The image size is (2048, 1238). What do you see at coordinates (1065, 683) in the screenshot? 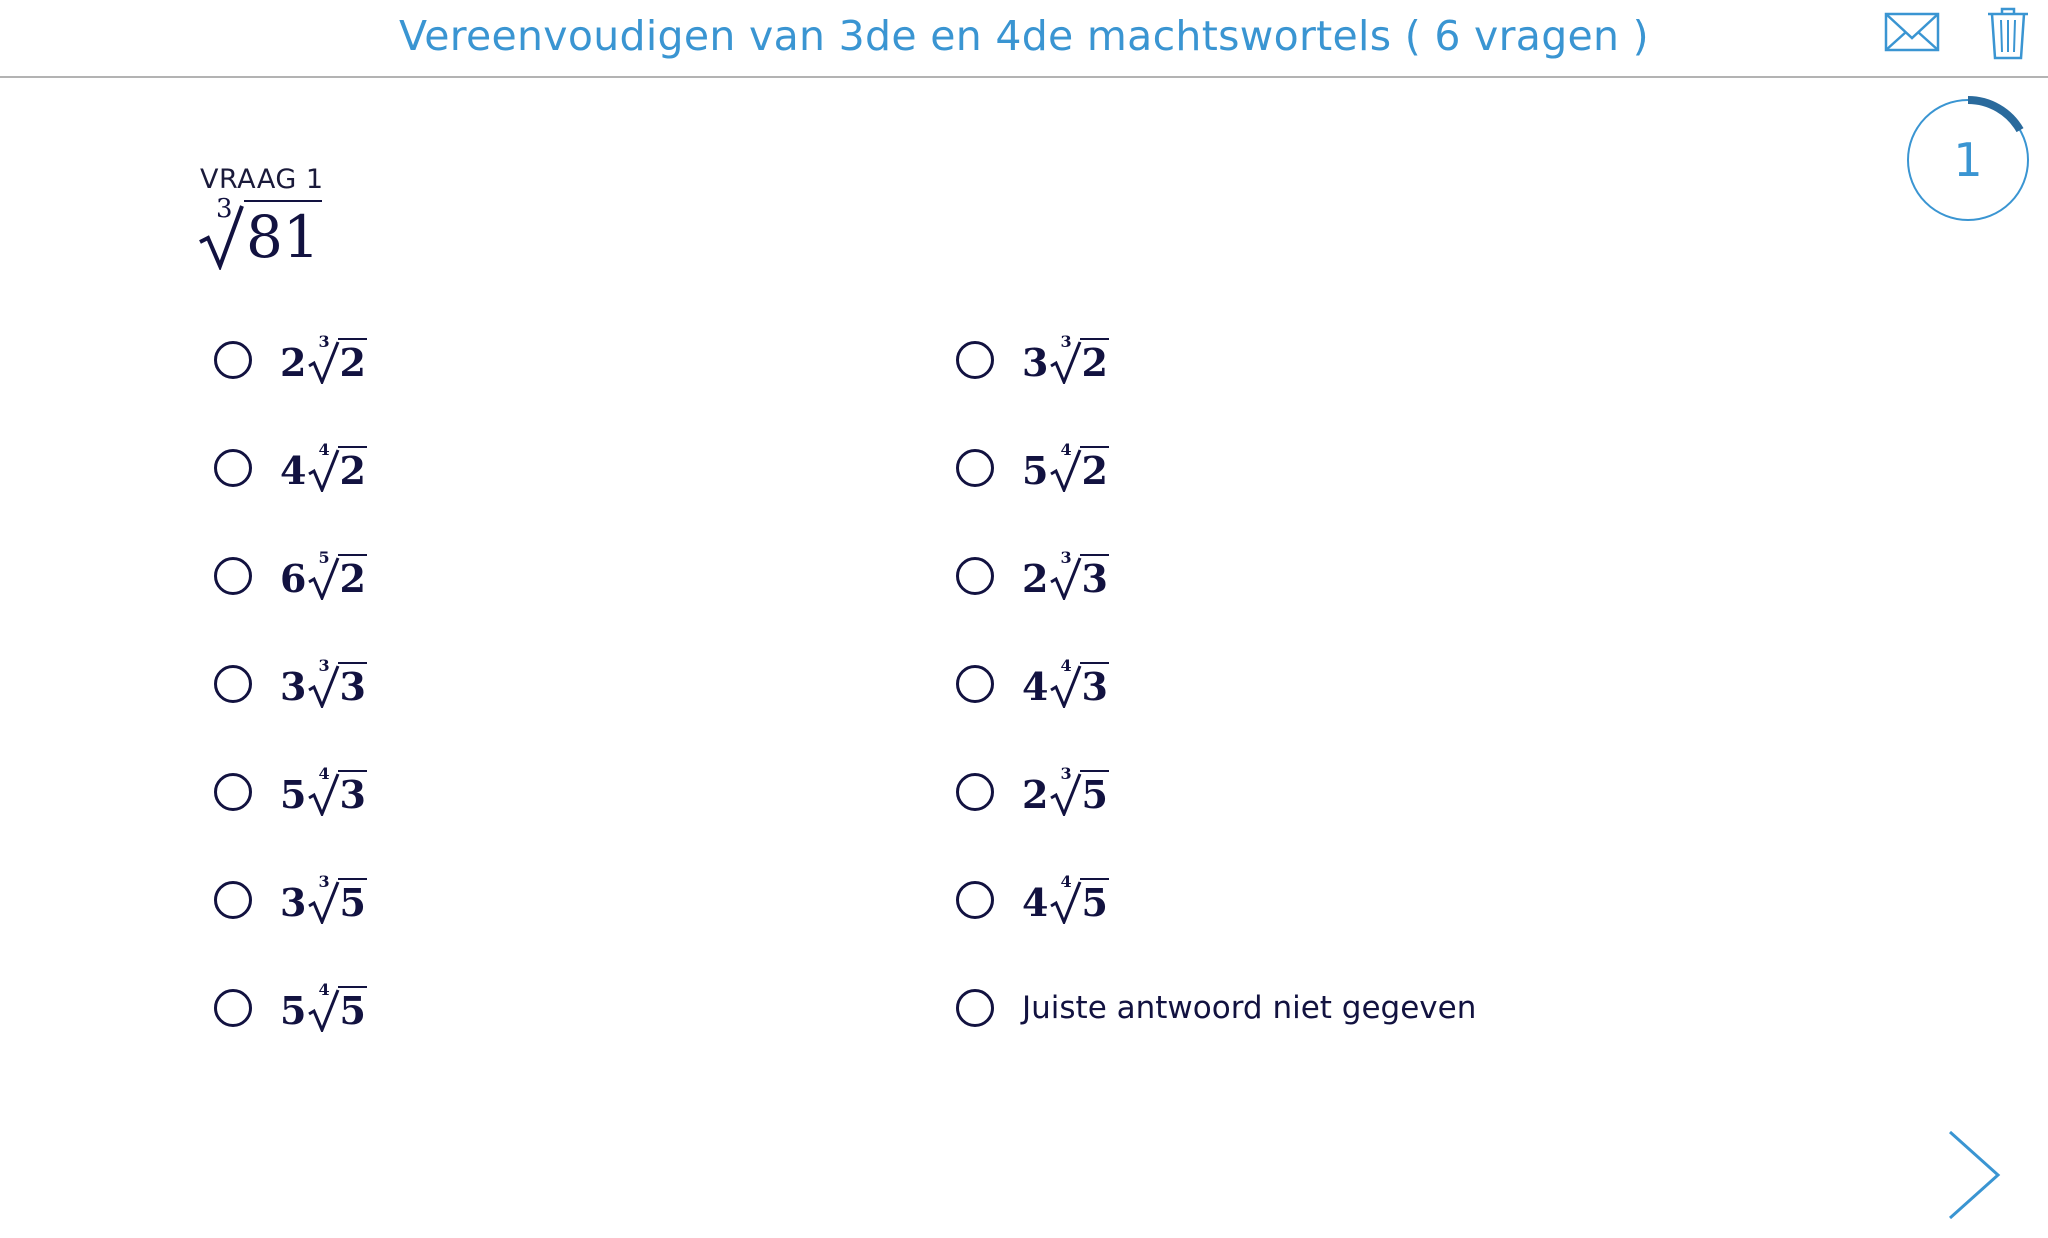
I see `option-root: 443` at bounding box center [1065, 683].